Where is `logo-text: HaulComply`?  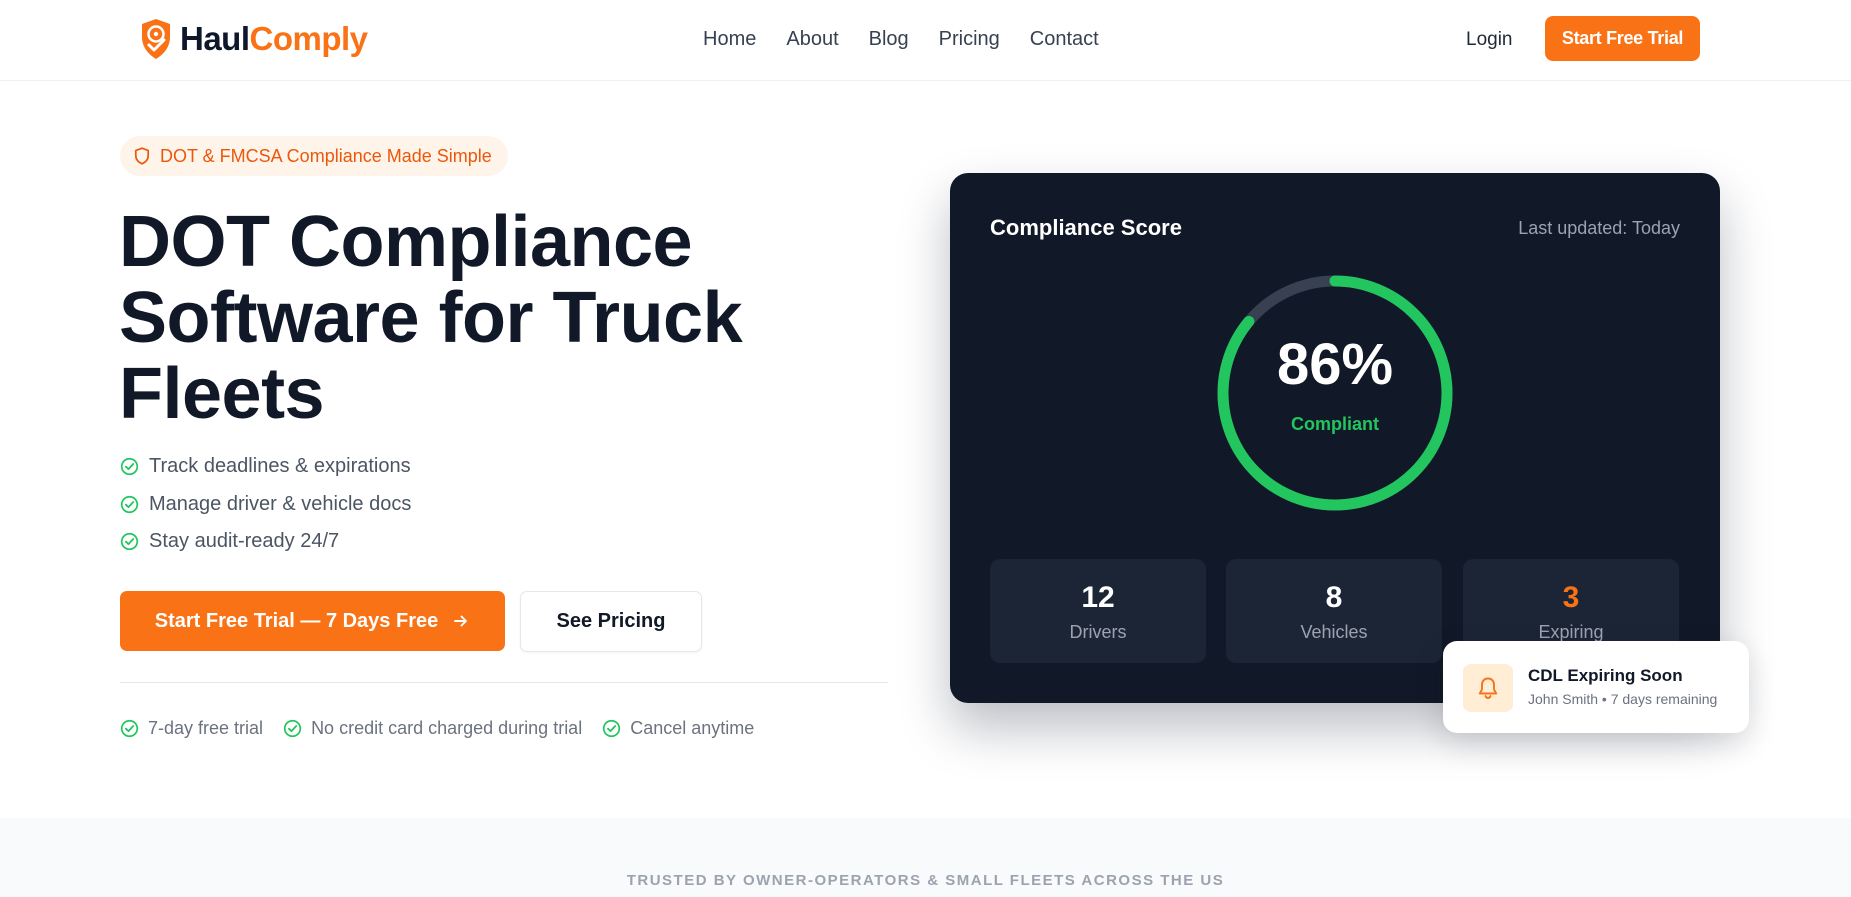
logo-text: HaulComply is located at coordinates (274, 38).